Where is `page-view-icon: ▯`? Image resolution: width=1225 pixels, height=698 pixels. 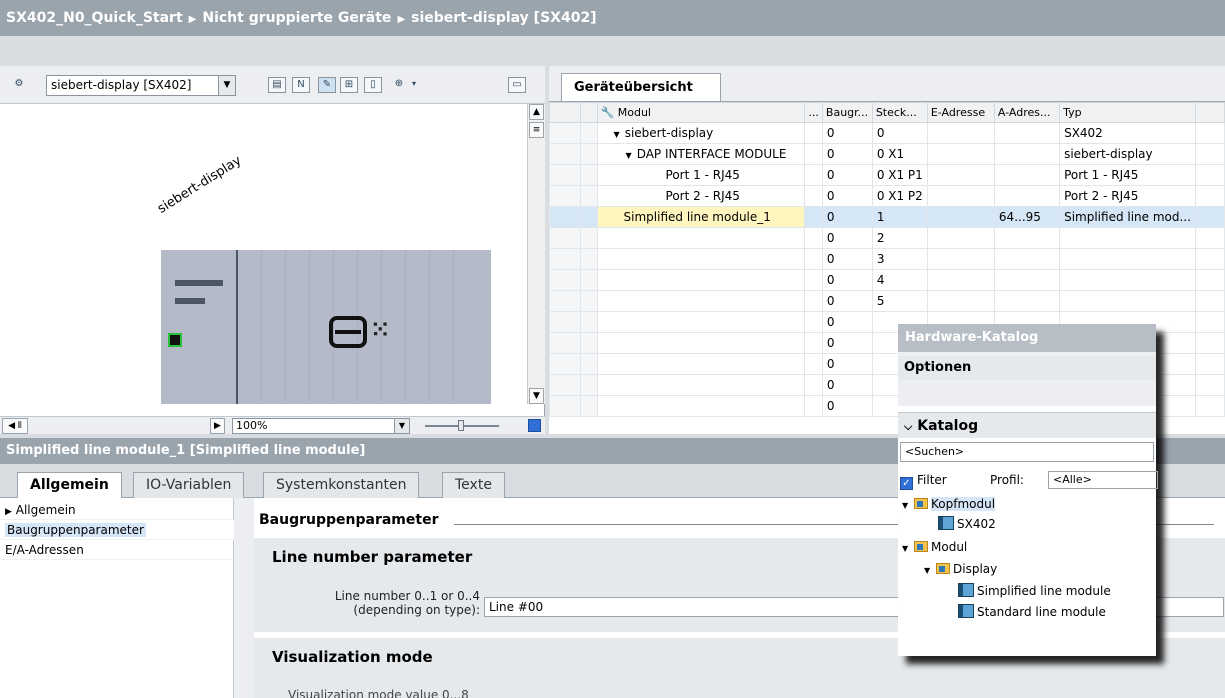 page-view-icon: ▯ is located at coordinates (373, 85).